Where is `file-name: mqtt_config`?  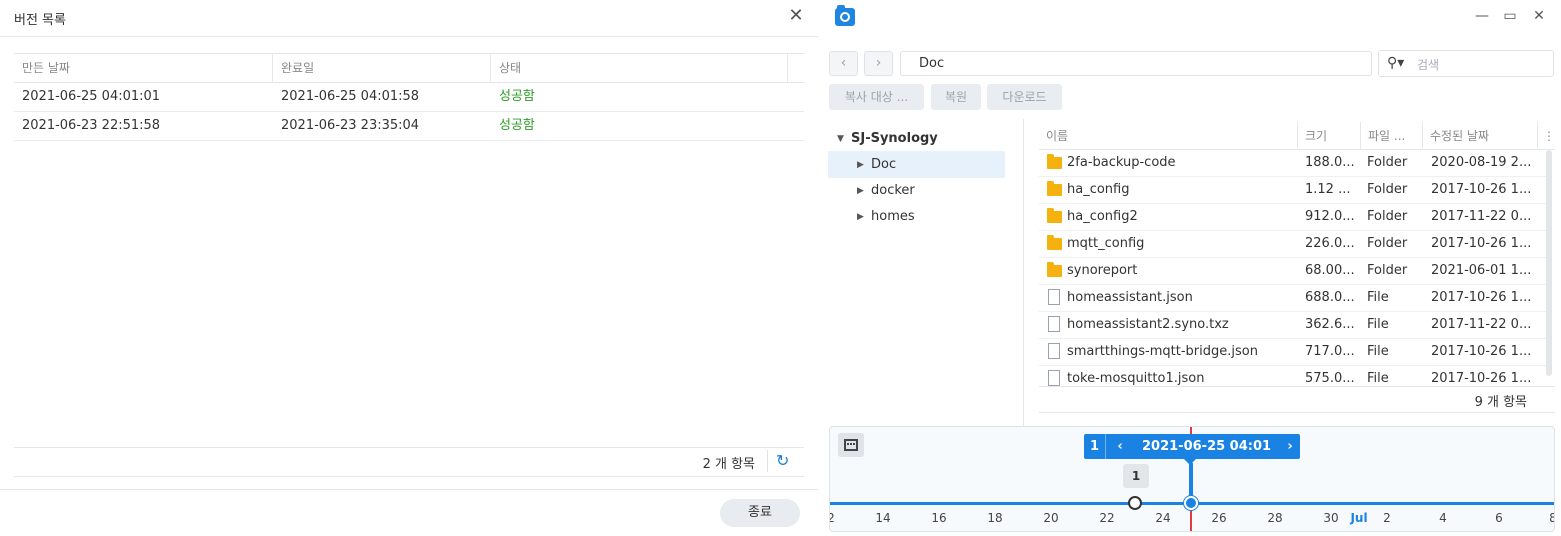 file-name: mqtt_config is located at coordinates (1106, 243).